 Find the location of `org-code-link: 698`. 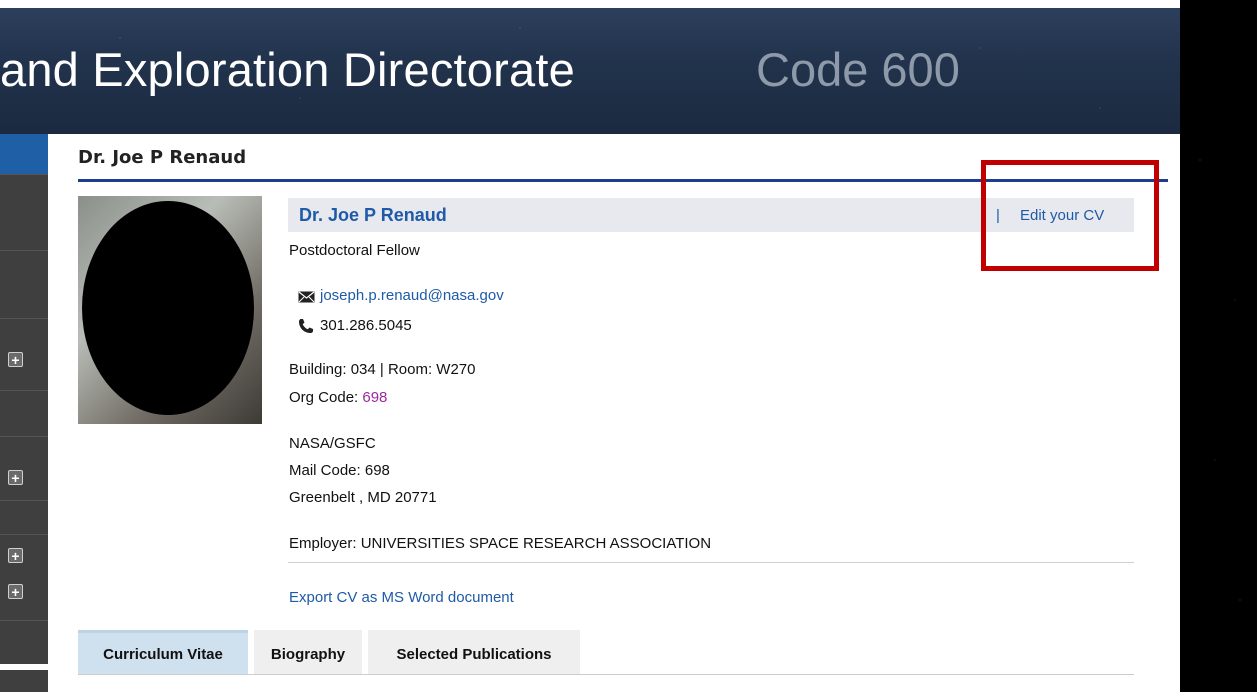

org-code-link: 698 is located at coordinates (374, 397).